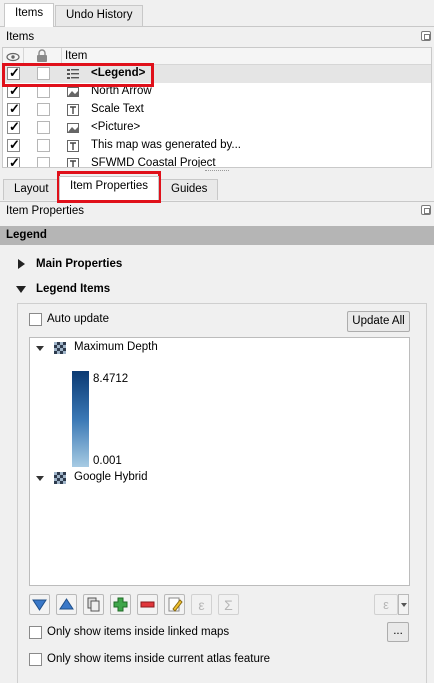 The height and width of the screenshot is (683, 434). What do you see at coordinates (117, 109) in the screenshot?
I see `item-label: Scale Text` at bounding box center [117, 109].